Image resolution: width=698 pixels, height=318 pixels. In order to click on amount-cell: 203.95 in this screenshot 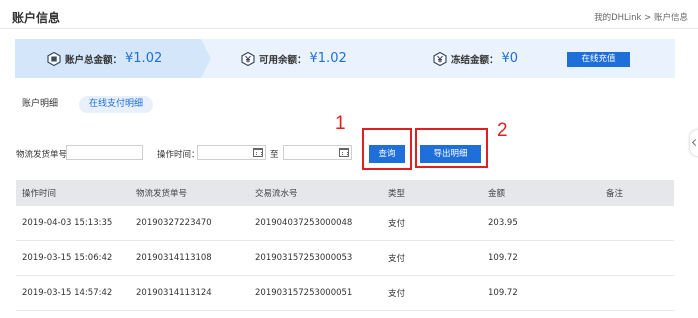, I will do `click(503, 223)`.